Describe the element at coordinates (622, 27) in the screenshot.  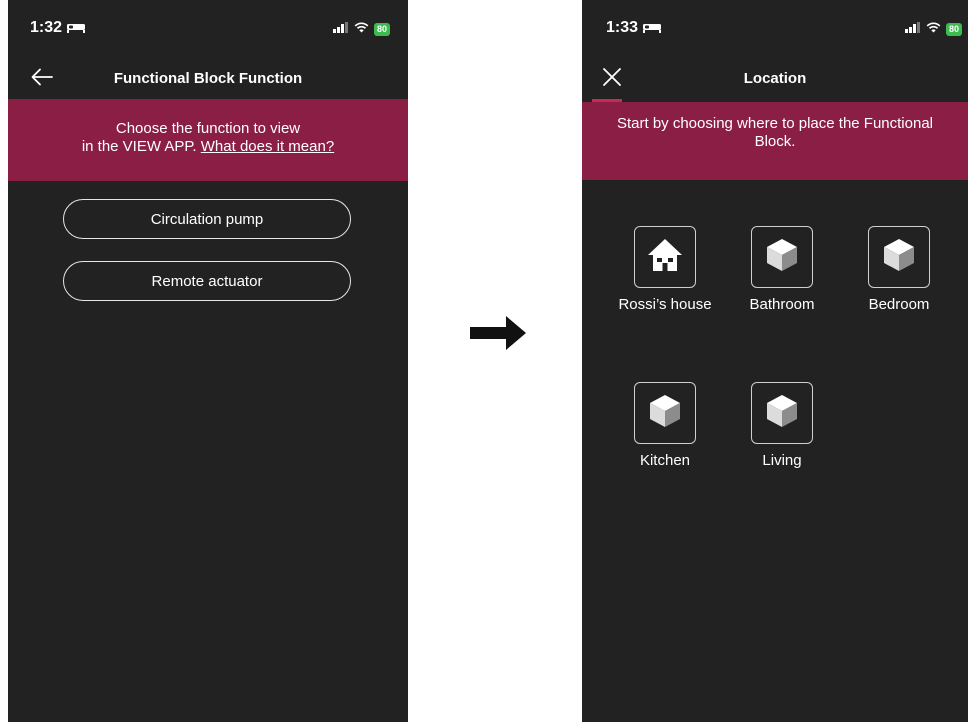
I see `status-time: 1:33` at that location.